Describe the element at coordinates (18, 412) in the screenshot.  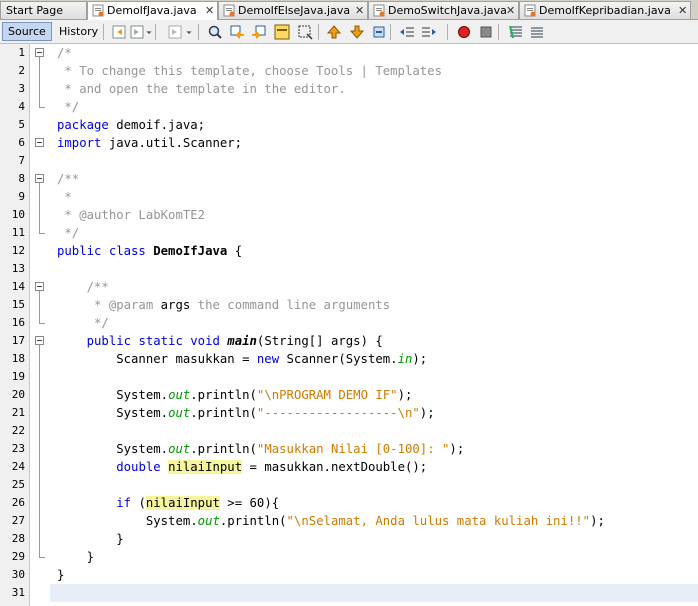
I see `line-number: 21` at that location.